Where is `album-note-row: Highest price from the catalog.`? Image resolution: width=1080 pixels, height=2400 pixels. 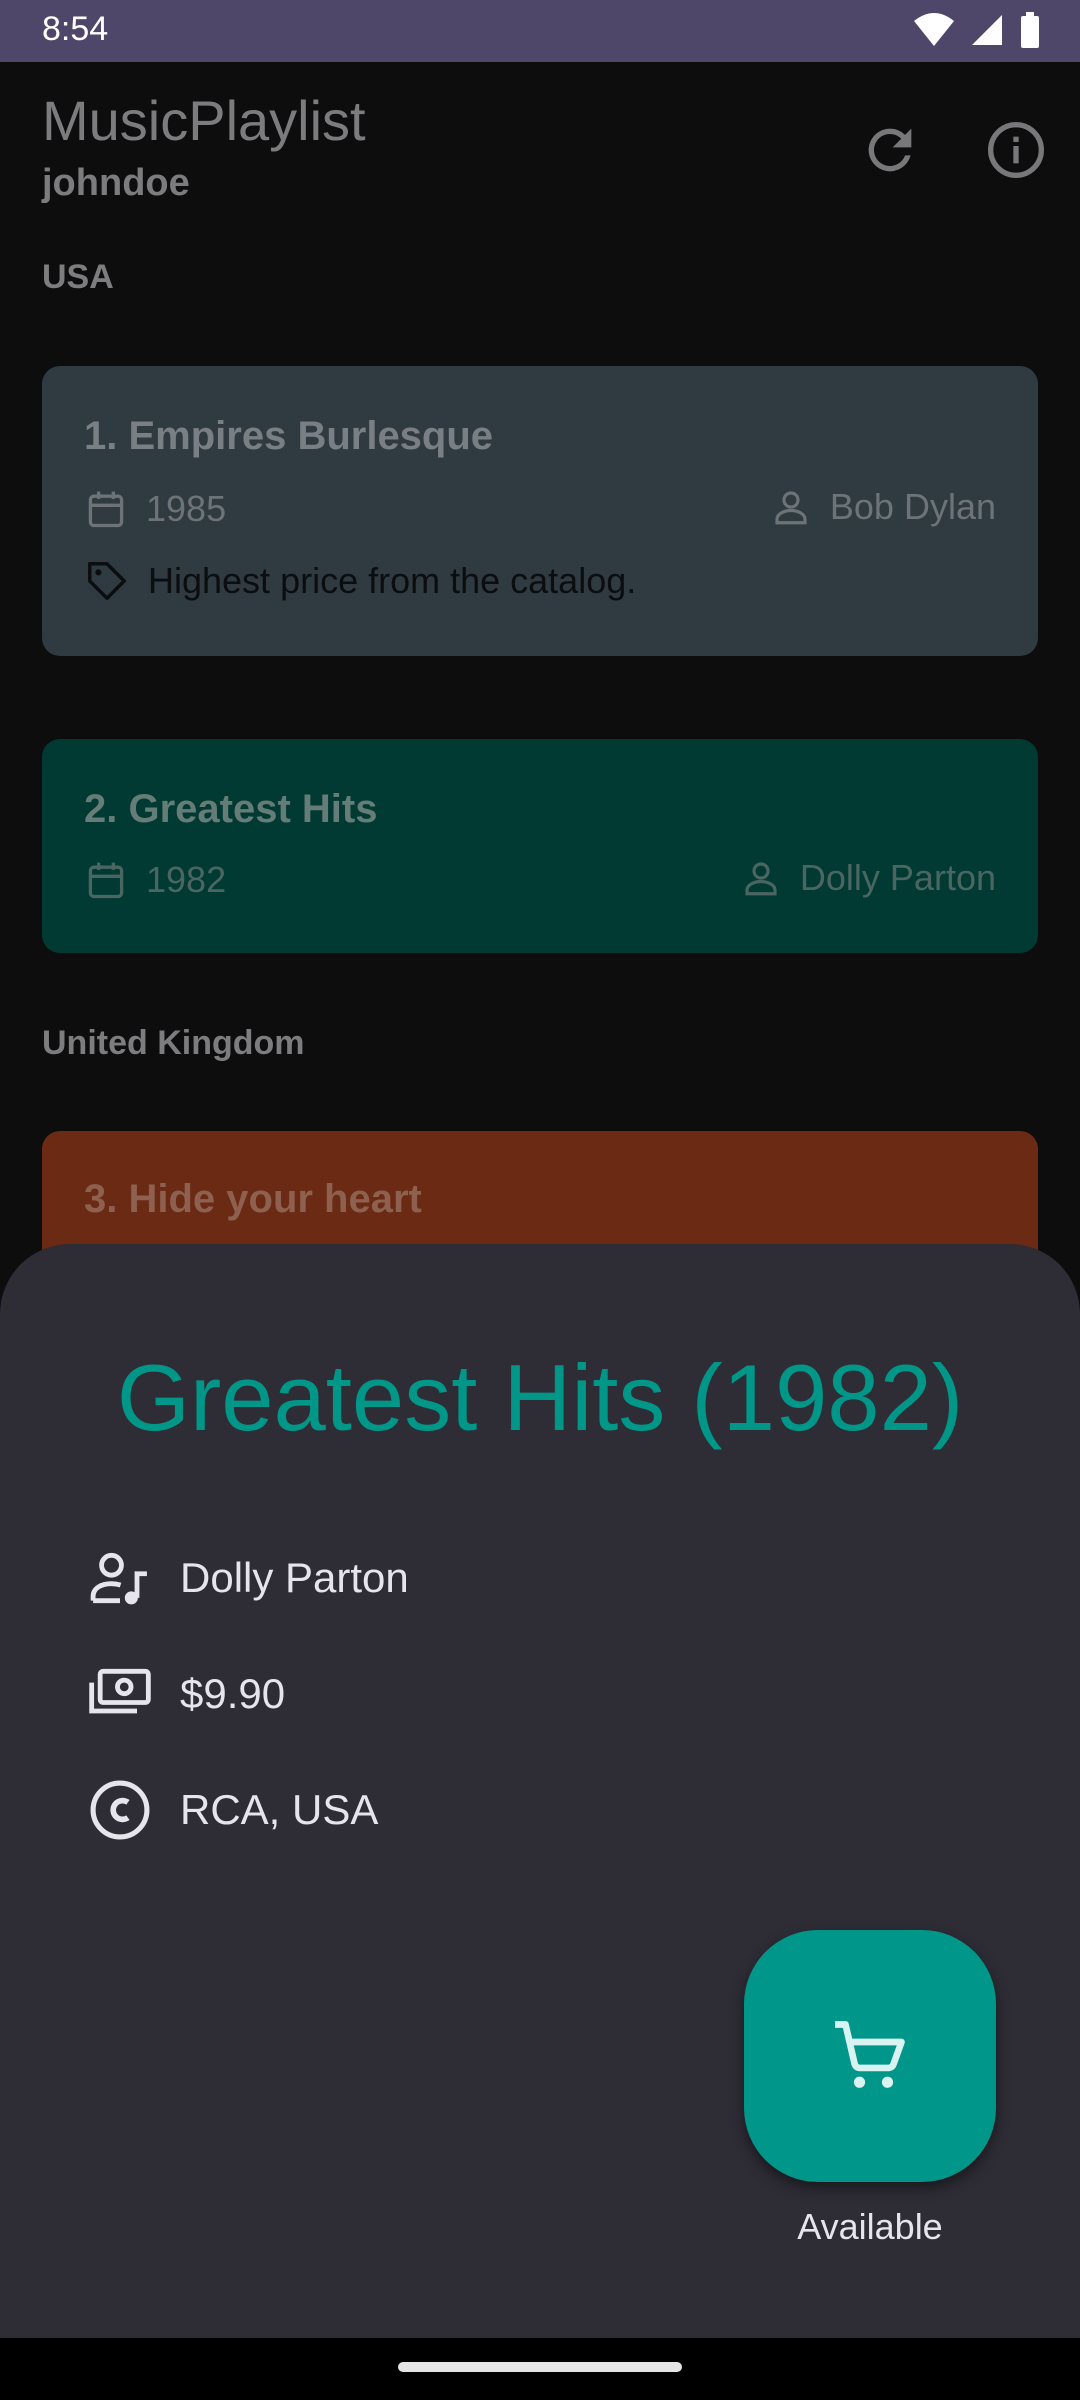
album-note-row: Highest price from the catalog. is located at coordinates (360, 581).